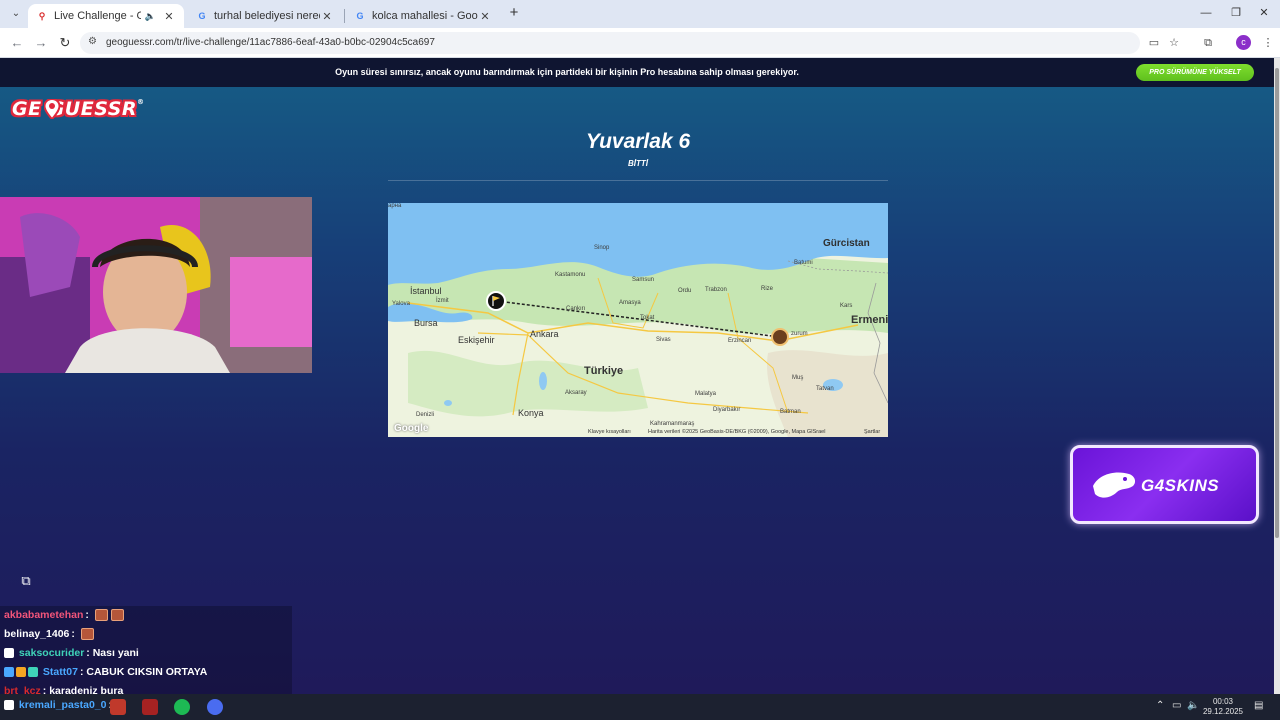  I want to click on map-label-country: Türkiye, so click(604, 371).